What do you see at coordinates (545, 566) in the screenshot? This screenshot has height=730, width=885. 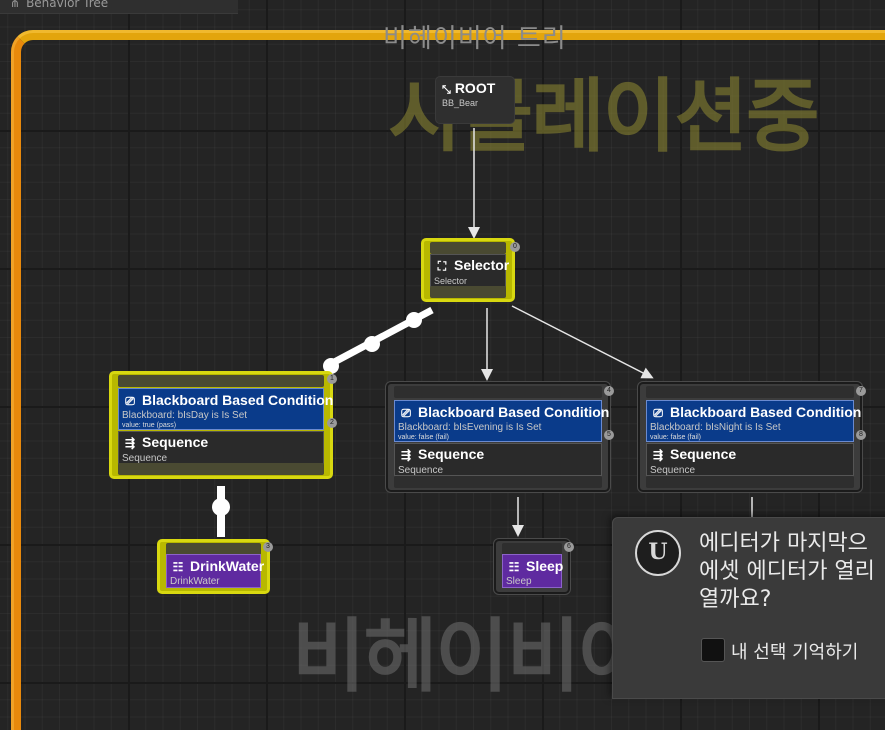 I see `sleep-title: Sleep` at bounding box center [545, 566].